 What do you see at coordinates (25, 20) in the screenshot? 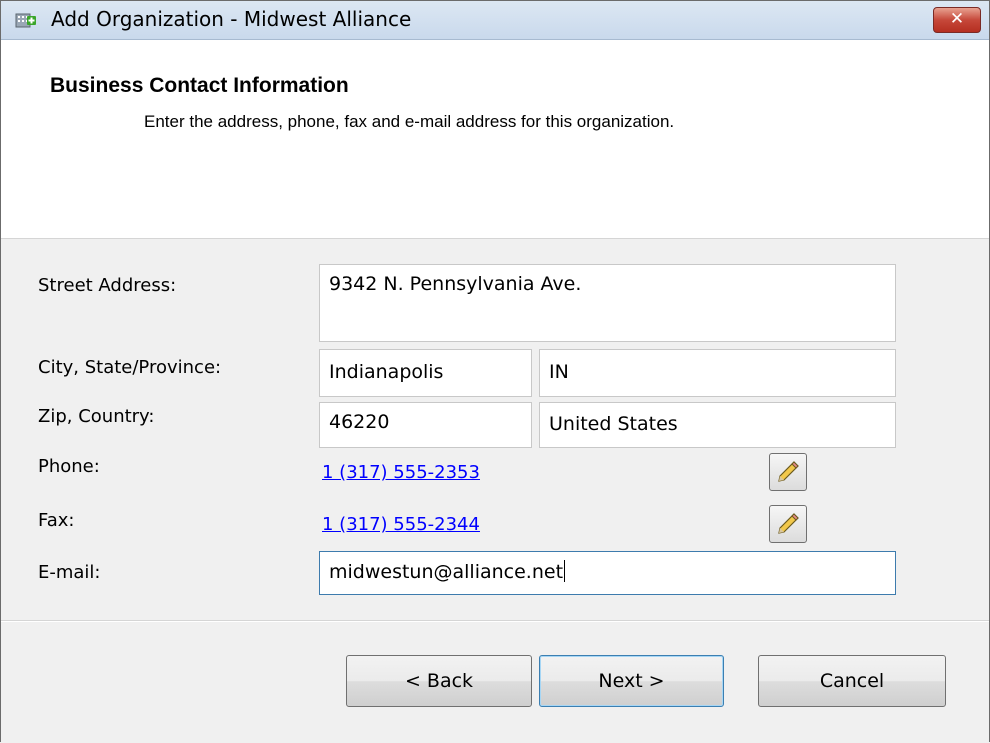
I see `organization-icon` at bounding box center [25, 20].